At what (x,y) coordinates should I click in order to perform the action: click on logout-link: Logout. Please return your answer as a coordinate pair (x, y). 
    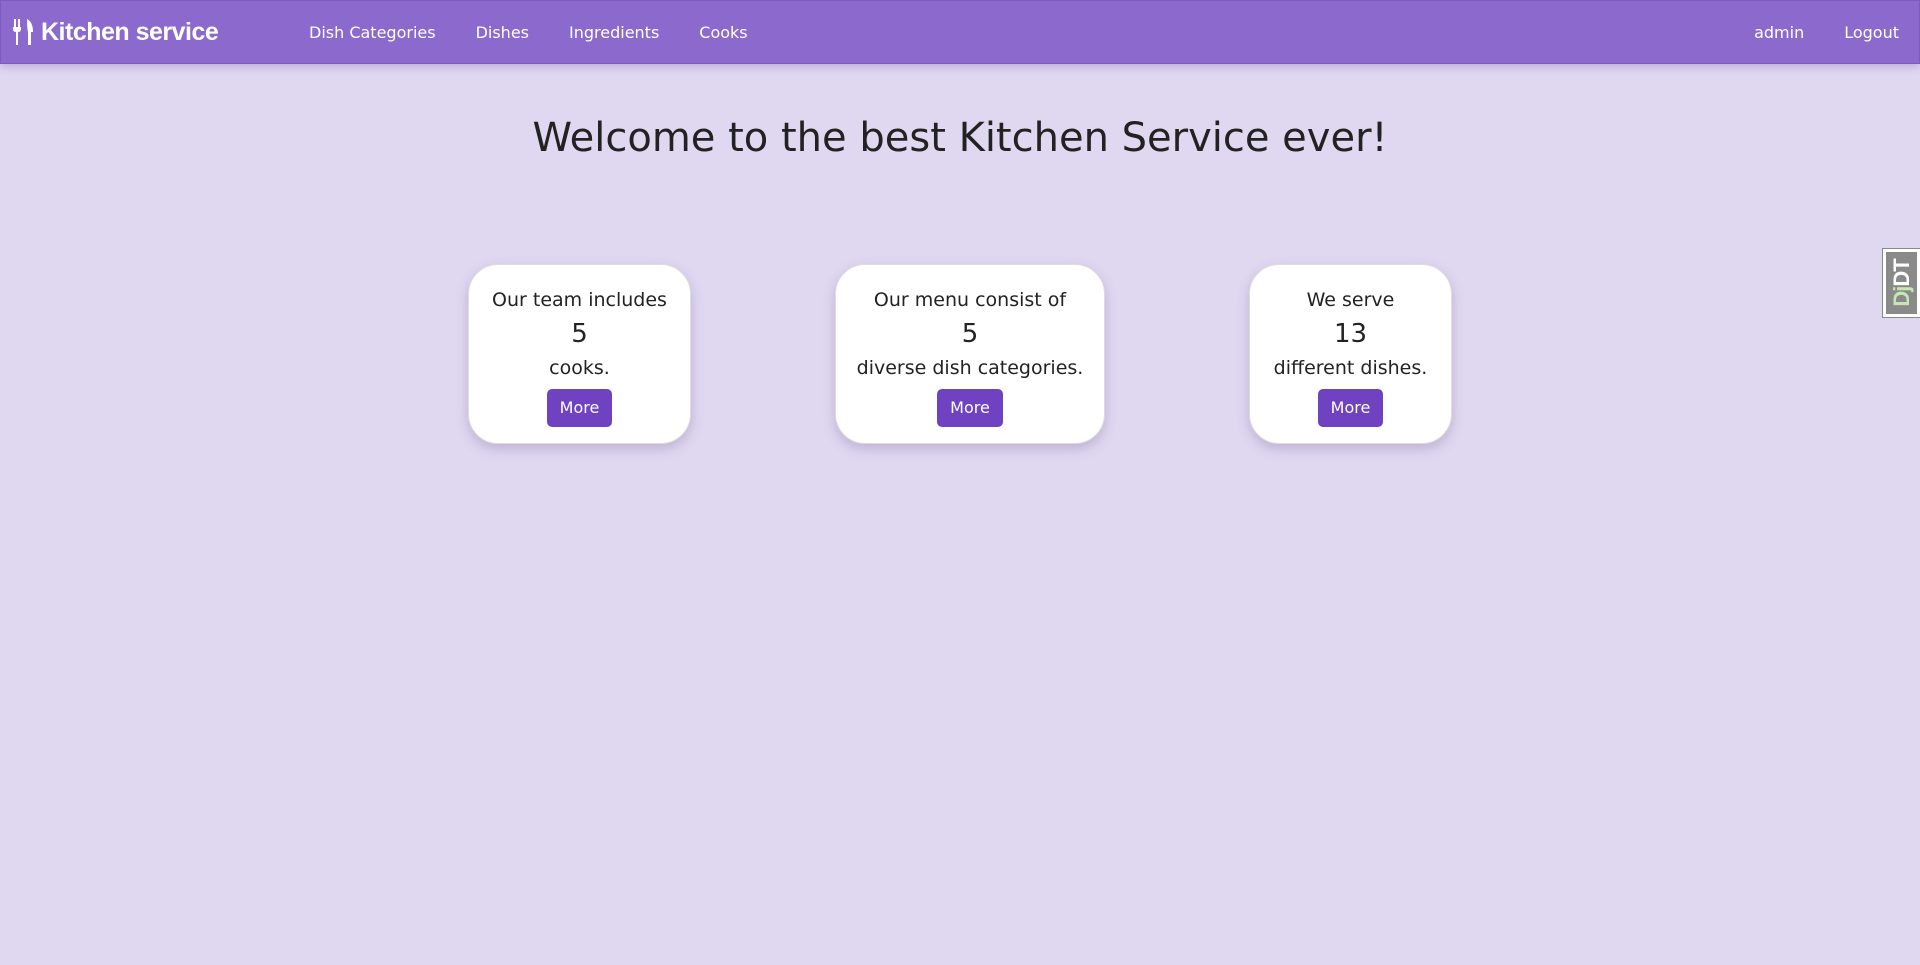
    Looking at the image, I should click on (1871, 32).